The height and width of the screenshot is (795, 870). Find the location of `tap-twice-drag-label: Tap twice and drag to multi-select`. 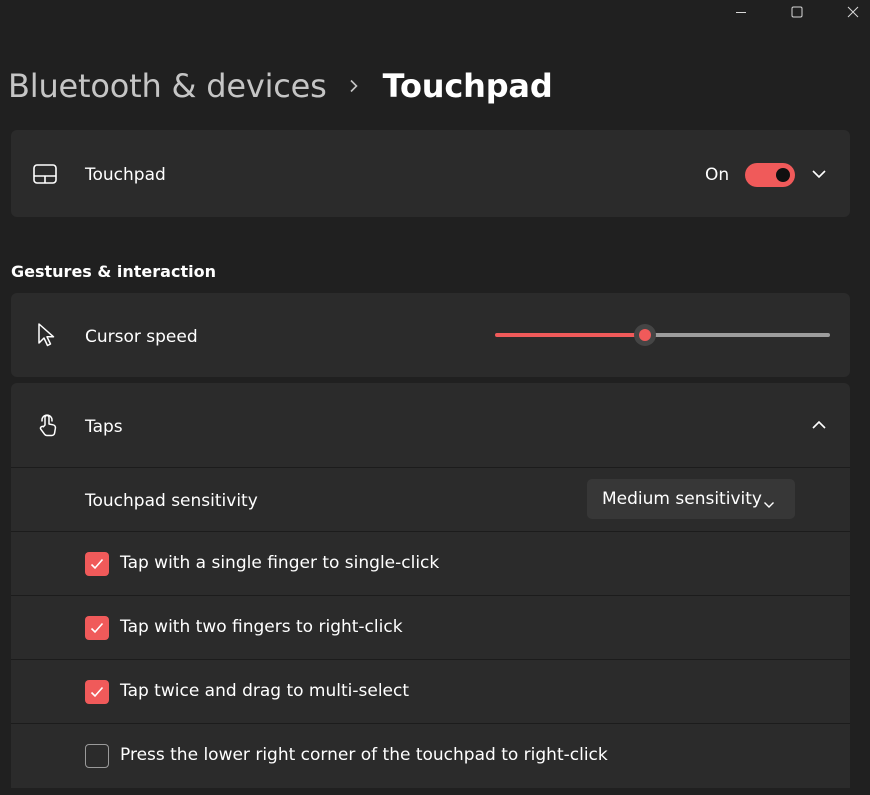

tap-twice-drag-label: Tap twice and drag to multi-select is located at coordinates (265, 691).